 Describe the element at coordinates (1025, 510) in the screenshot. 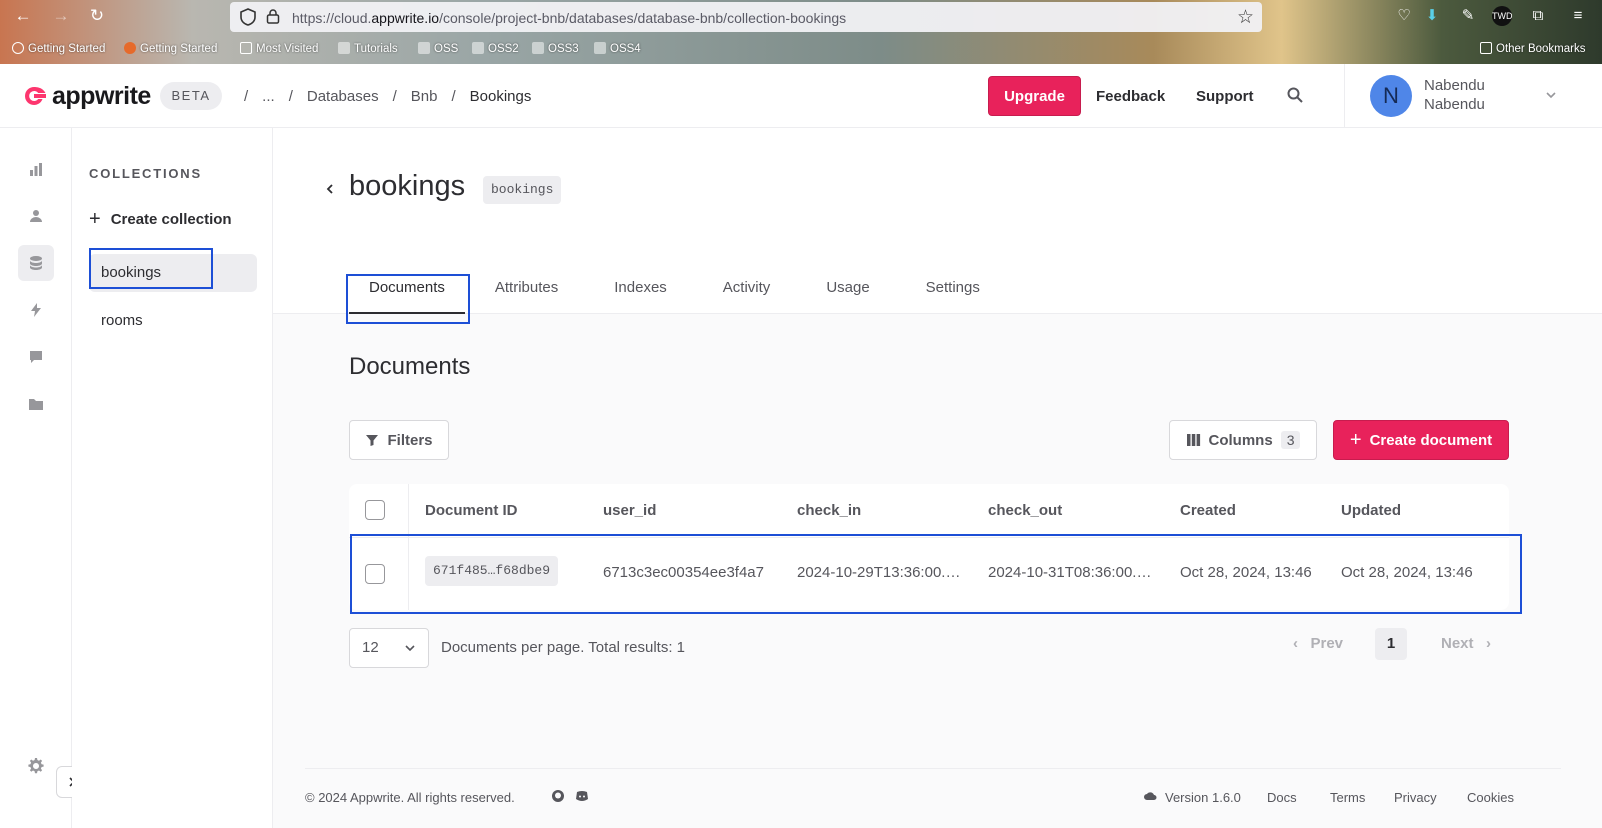

I see `column-header: check_out` at that location.